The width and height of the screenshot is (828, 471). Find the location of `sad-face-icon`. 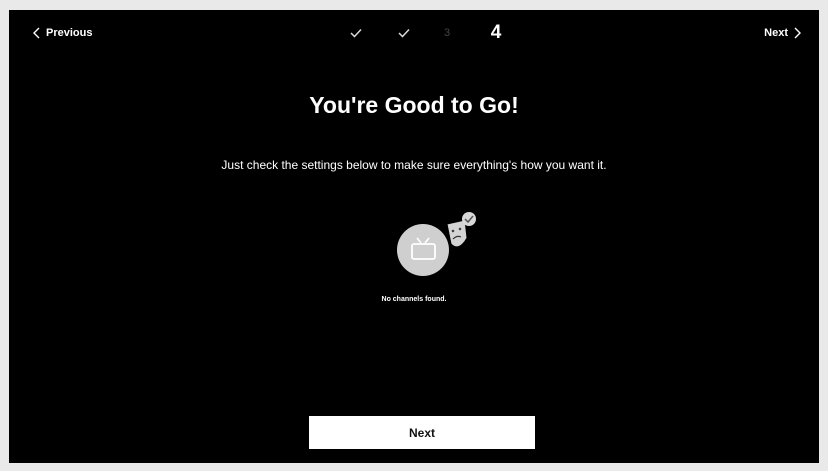

sad-face-icon is located at coordinates (457, 233).